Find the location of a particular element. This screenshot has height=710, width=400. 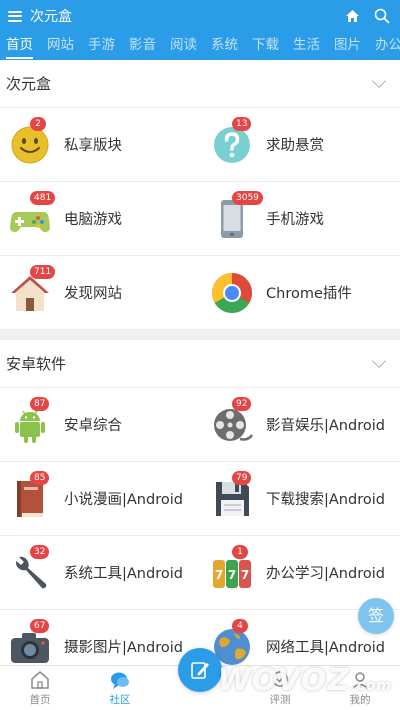

section-title: 安卓软件 is located at coordinates (36, 364).